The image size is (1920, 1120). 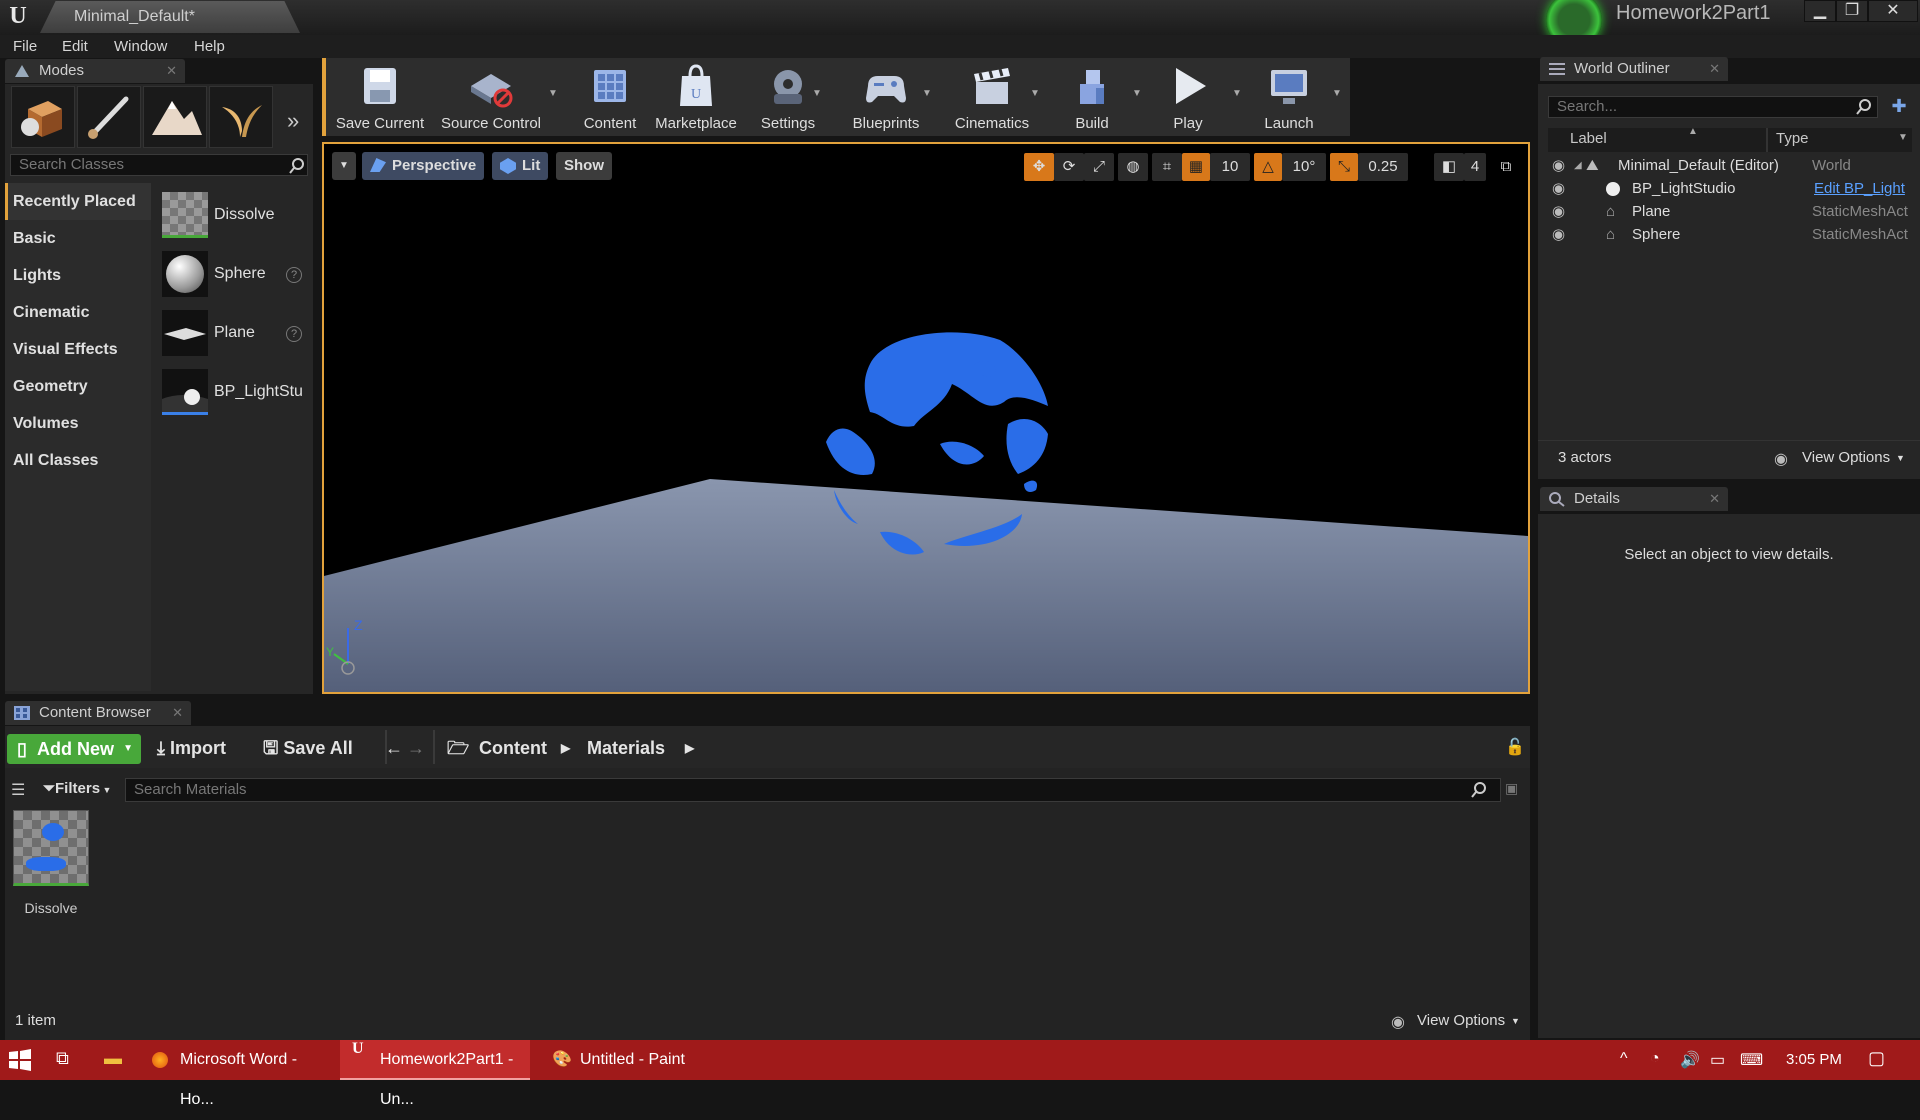 I want to click on expand-arrow-icon: ◢, so click(x=1578, y=165).